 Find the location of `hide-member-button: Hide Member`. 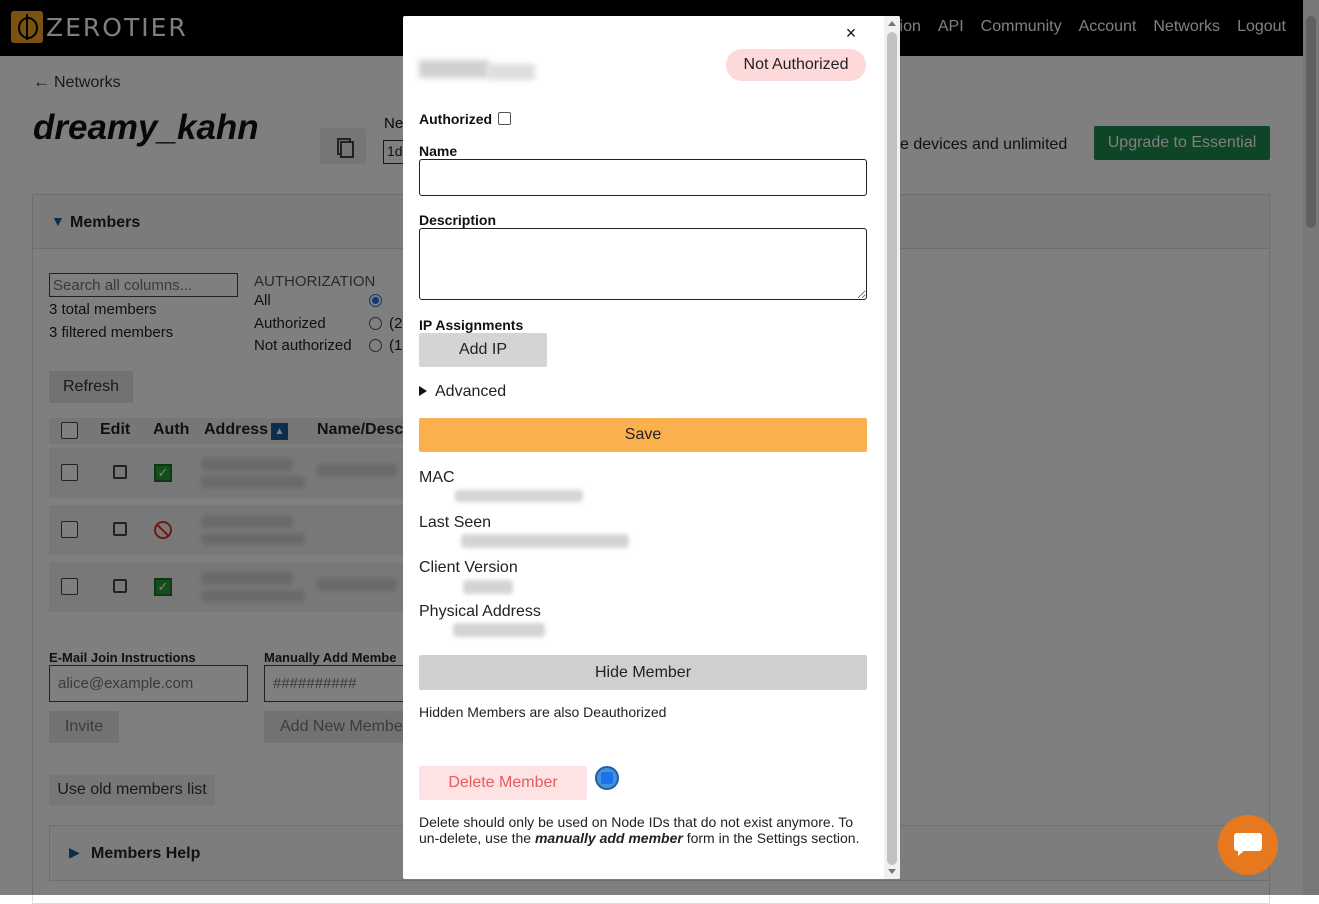

hide-member-button: Hide Member is located at coordinates (643, 672).